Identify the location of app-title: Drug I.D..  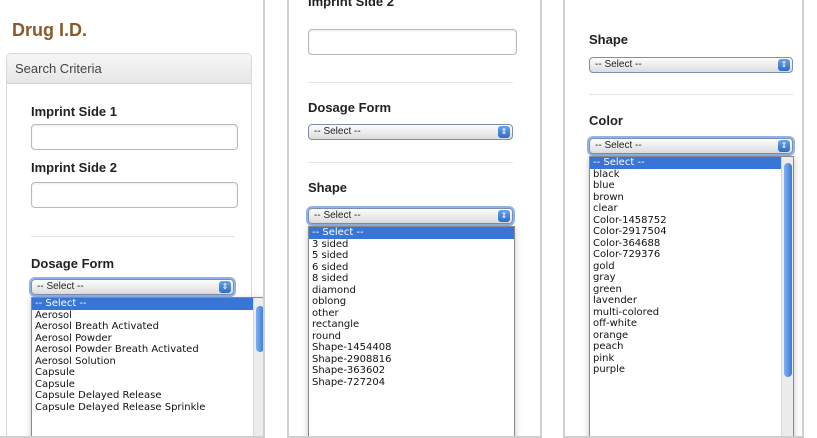
(49, 30).